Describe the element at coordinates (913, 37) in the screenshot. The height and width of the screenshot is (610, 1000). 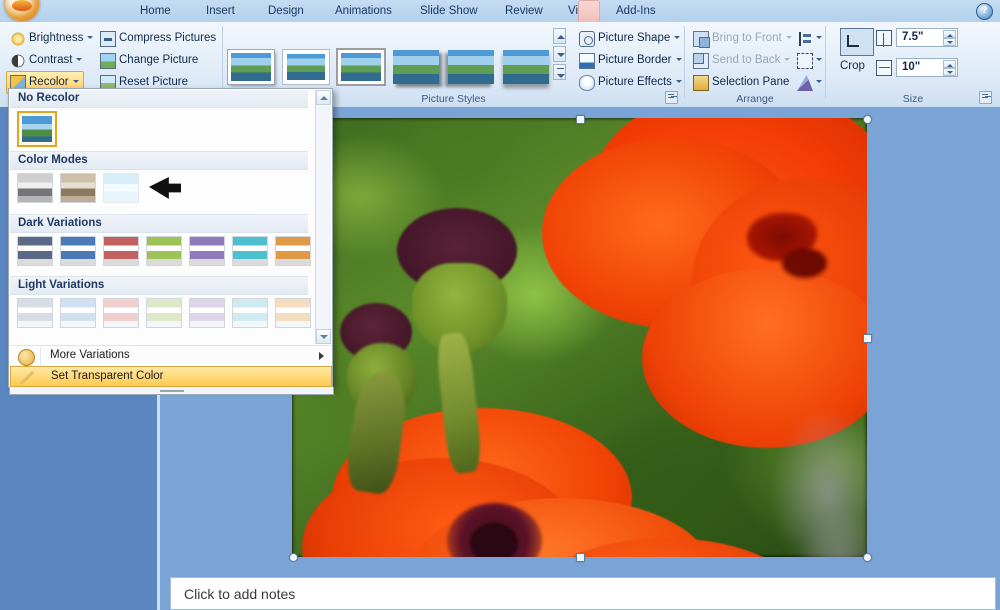
I see `shape-height-value: 7.5"` at that location.